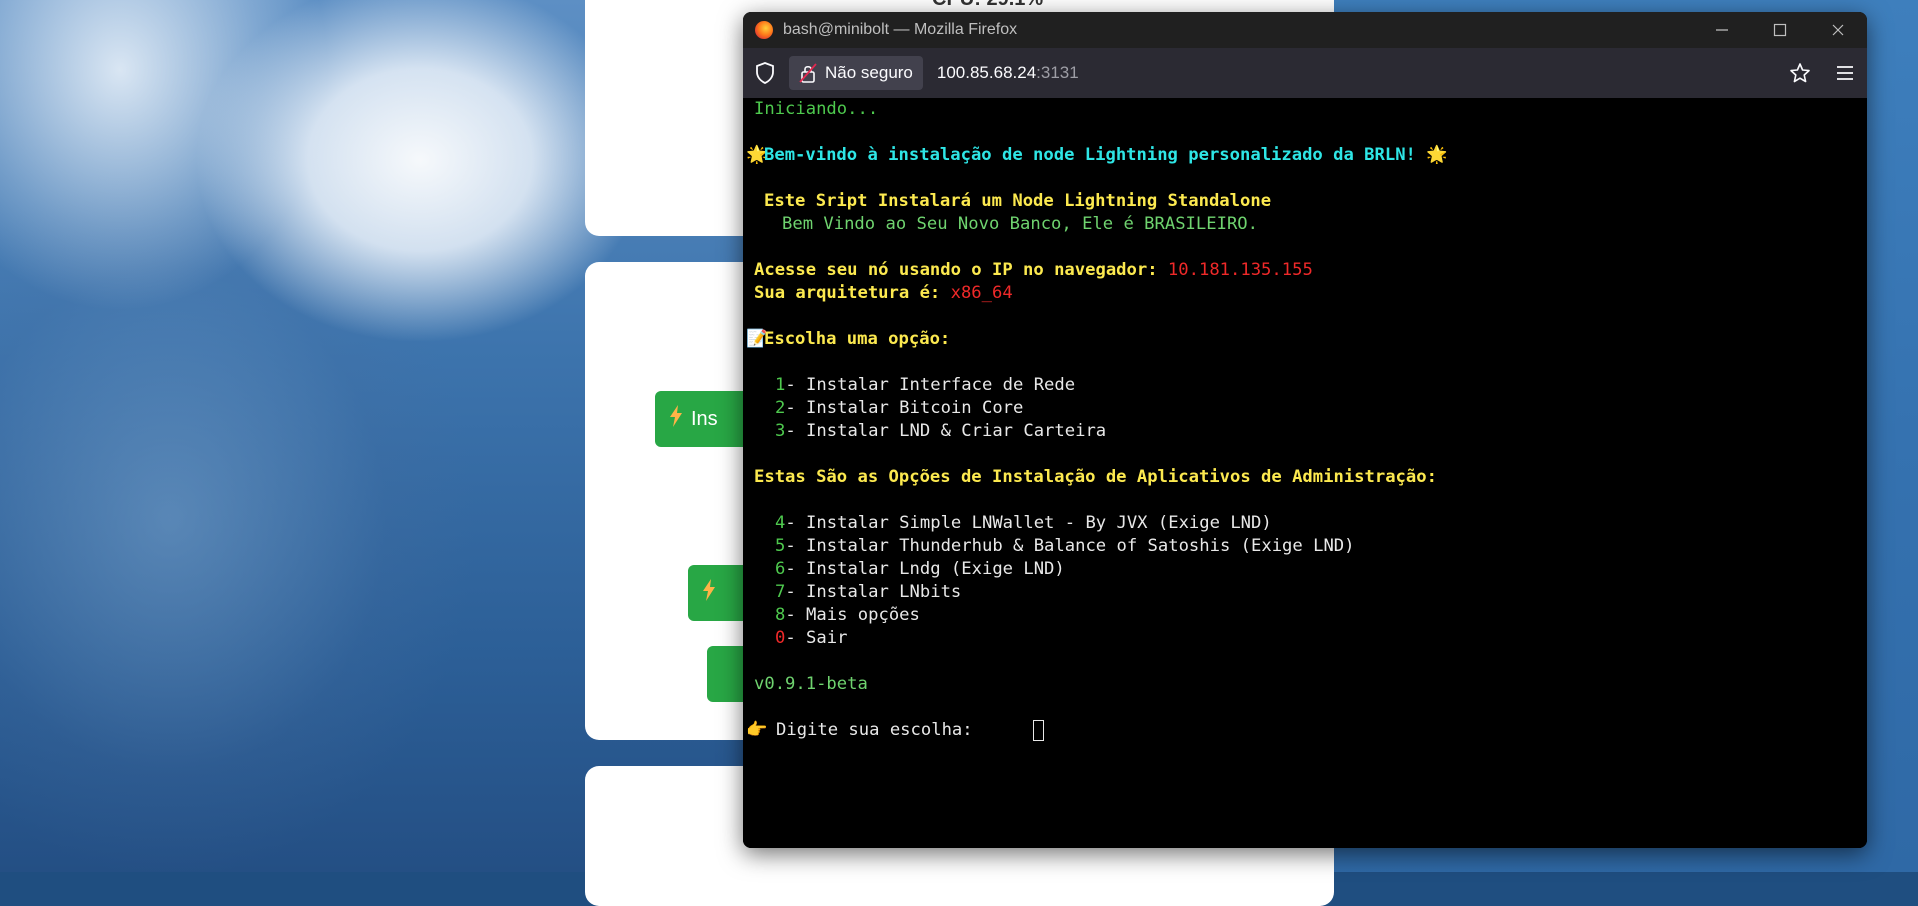  Describe the element at coordinates (857, 339) in the screenshot. I see `choose-label: Escolha uma opção:` at that location.